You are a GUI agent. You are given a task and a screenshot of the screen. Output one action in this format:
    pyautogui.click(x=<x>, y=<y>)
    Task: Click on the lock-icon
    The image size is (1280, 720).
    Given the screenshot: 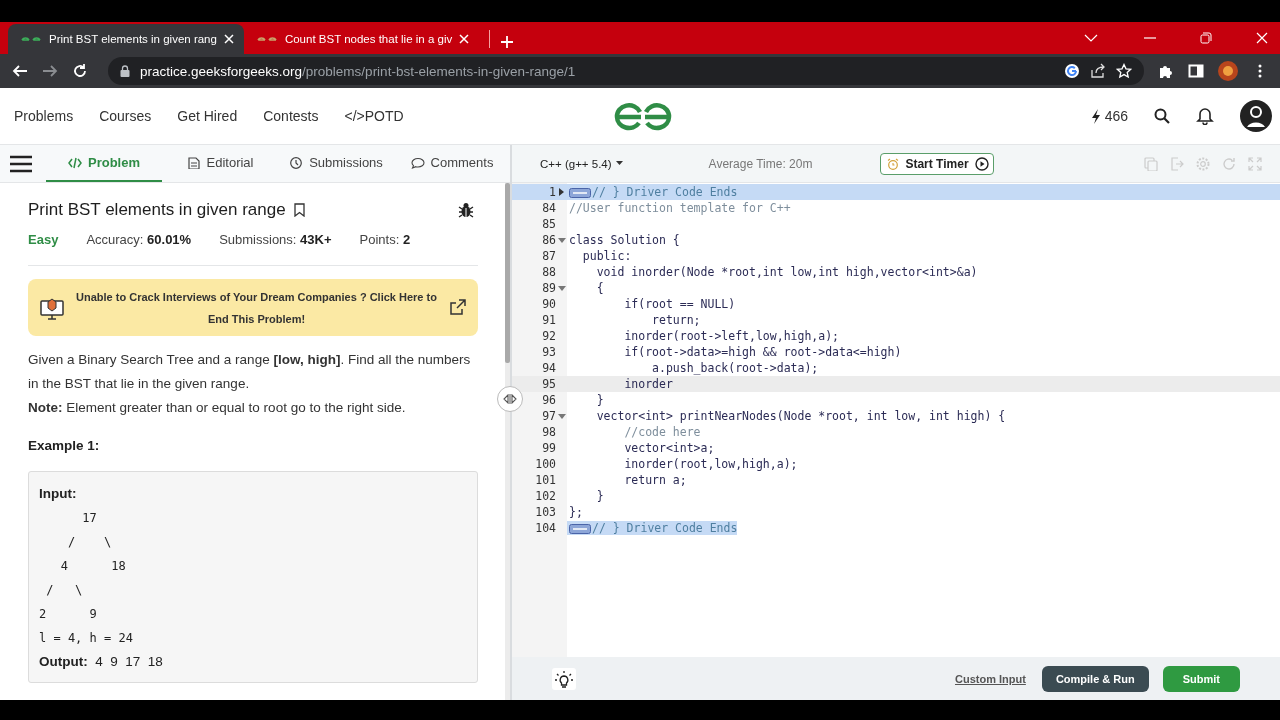 What is the action you would take?
    pyautogui.click(x=125, y=71)
    